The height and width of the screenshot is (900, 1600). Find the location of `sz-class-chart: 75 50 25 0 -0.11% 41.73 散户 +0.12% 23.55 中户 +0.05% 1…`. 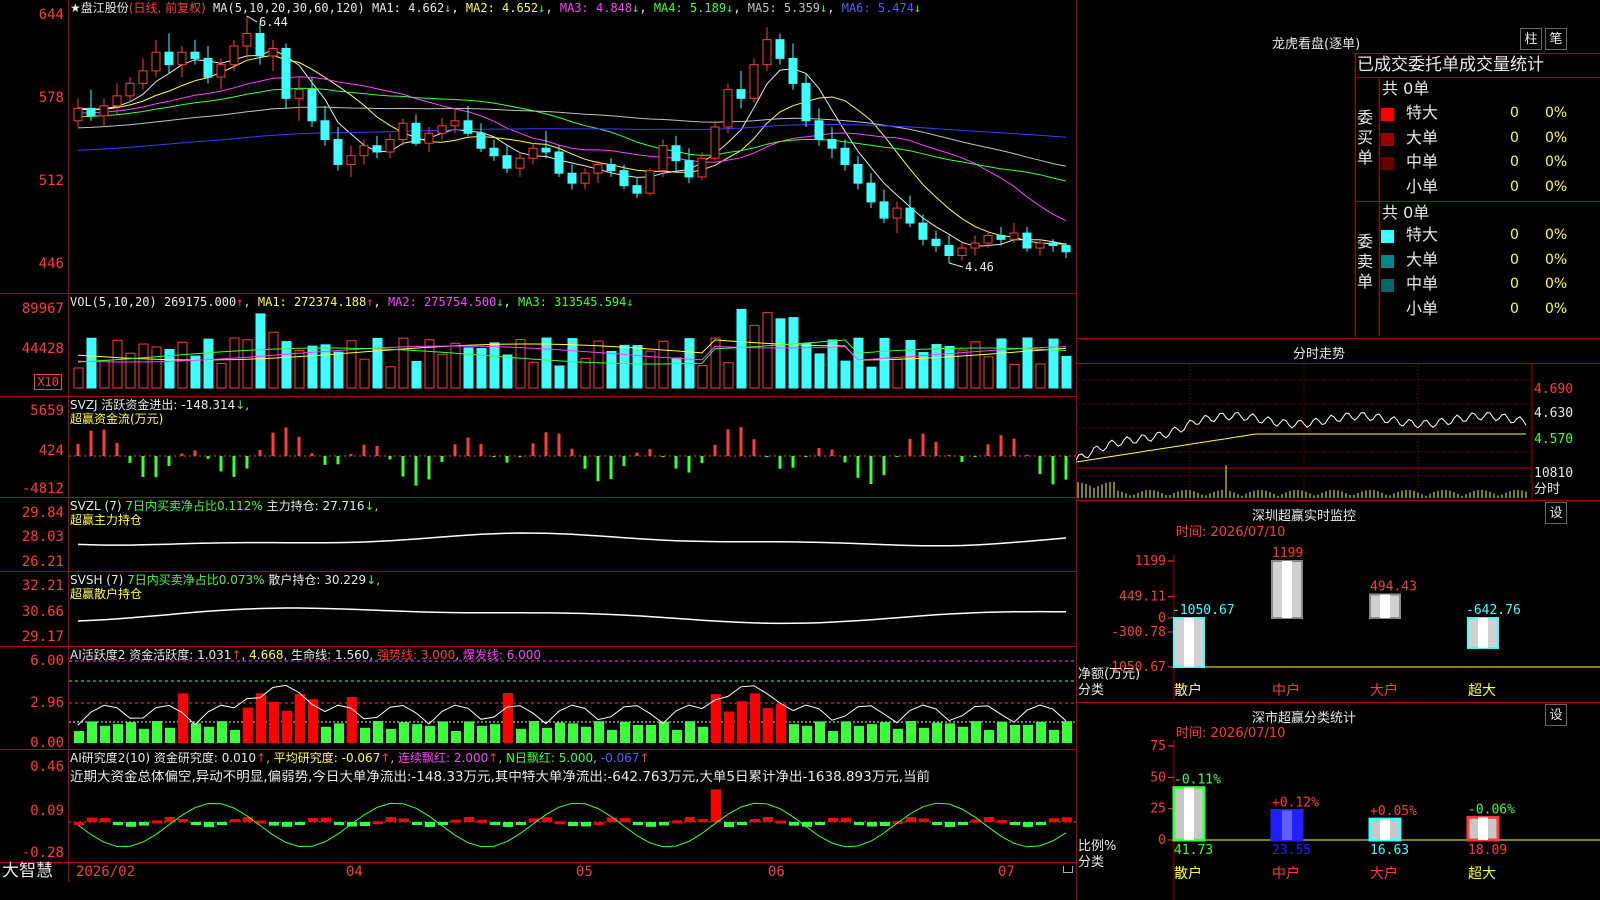

sz-class-chart: 75 50 25 0 -0.11% 41.73 散户 +0.12% 23.55 中户 +0.05% 1… is located at coordinates (1338, 815).